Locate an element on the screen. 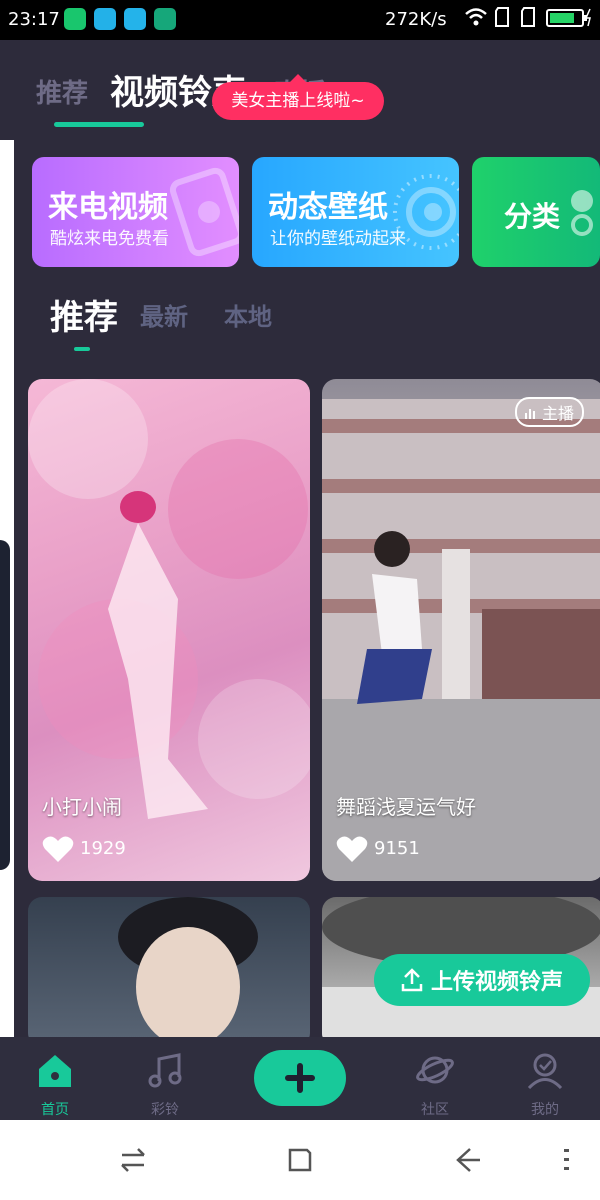  system-navigation-bar is located at coordinates (300, 1160).